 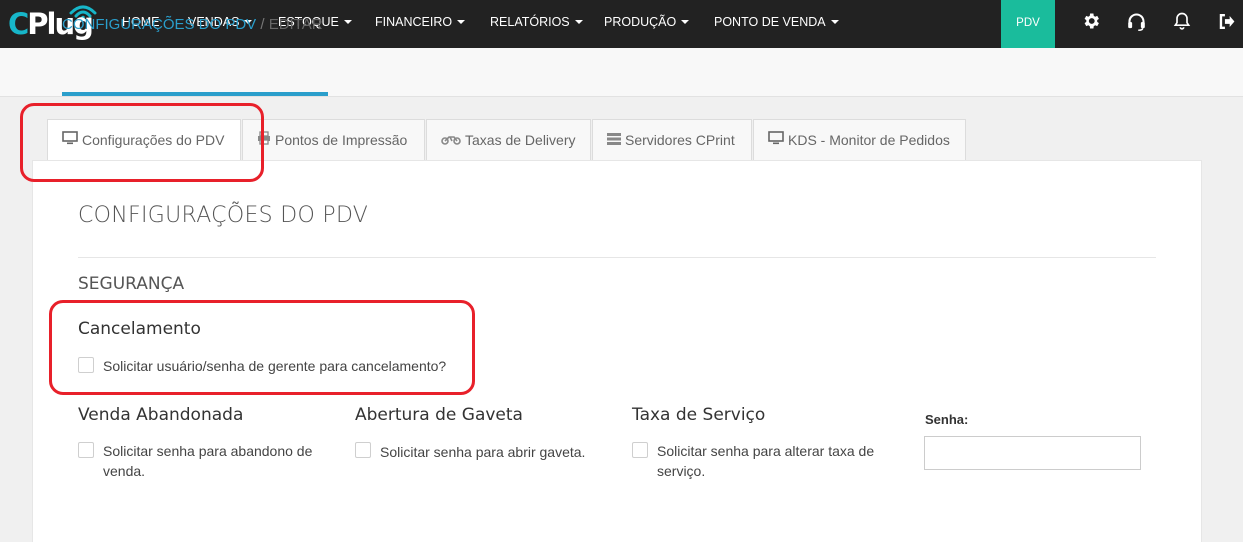 What do you see at coordinates (139, 329) in the screenshot?
I see `cancelamento-title: Cancelamento` at bounding box center [139, 329].